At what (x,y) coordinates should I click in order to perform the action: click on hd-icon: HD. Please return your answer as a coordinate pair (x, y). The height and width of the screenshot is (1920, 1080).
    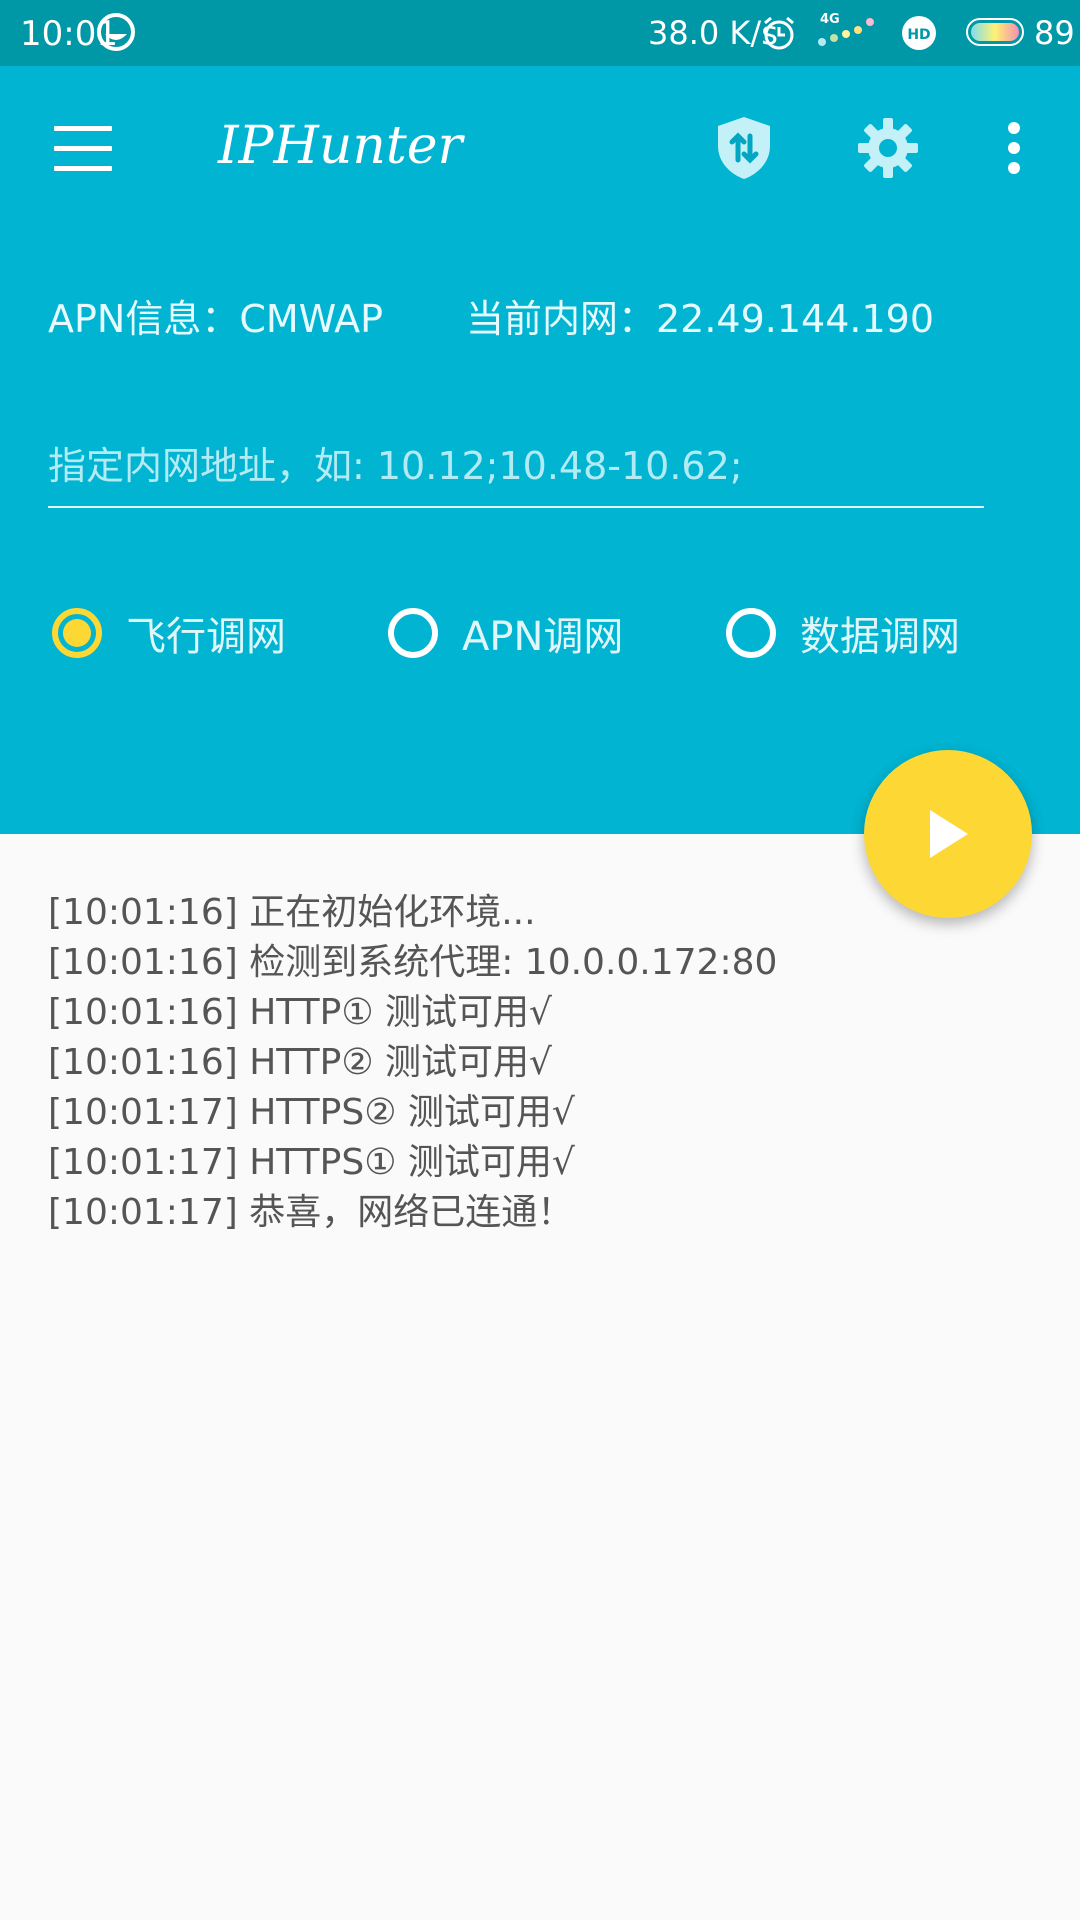
    Looking at the image, I should click on (919, 33).